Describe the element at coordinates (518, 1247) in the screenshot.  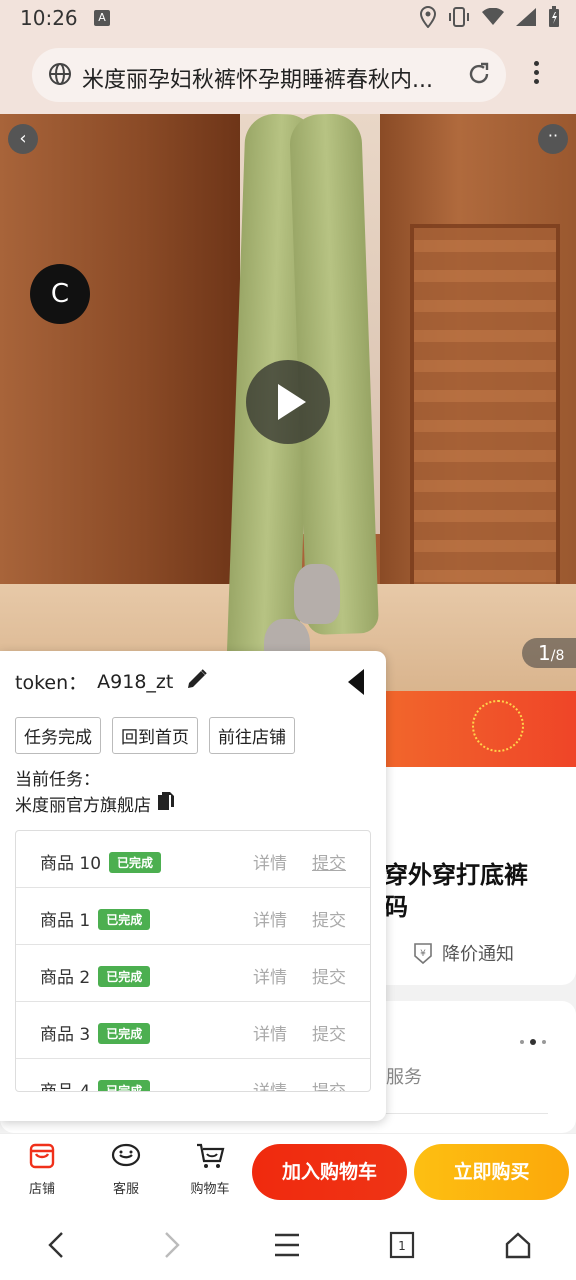
I see `home-icon` at that location.